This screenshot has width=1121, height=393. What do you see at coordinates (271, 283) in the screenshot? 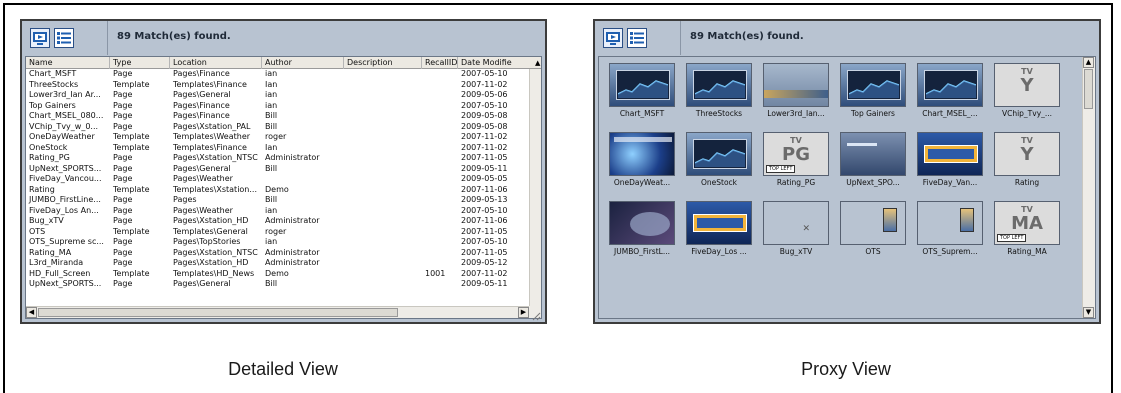
I see `table-cell: Bill` at bounding box center [271, 283].